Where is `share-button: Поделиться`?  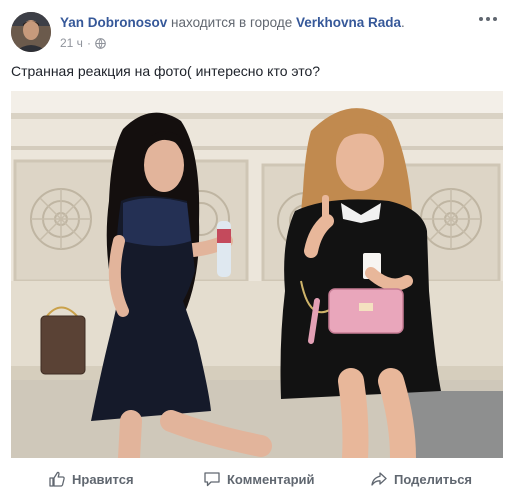 share-button: Поделиться is located at coordinates (421, 479).